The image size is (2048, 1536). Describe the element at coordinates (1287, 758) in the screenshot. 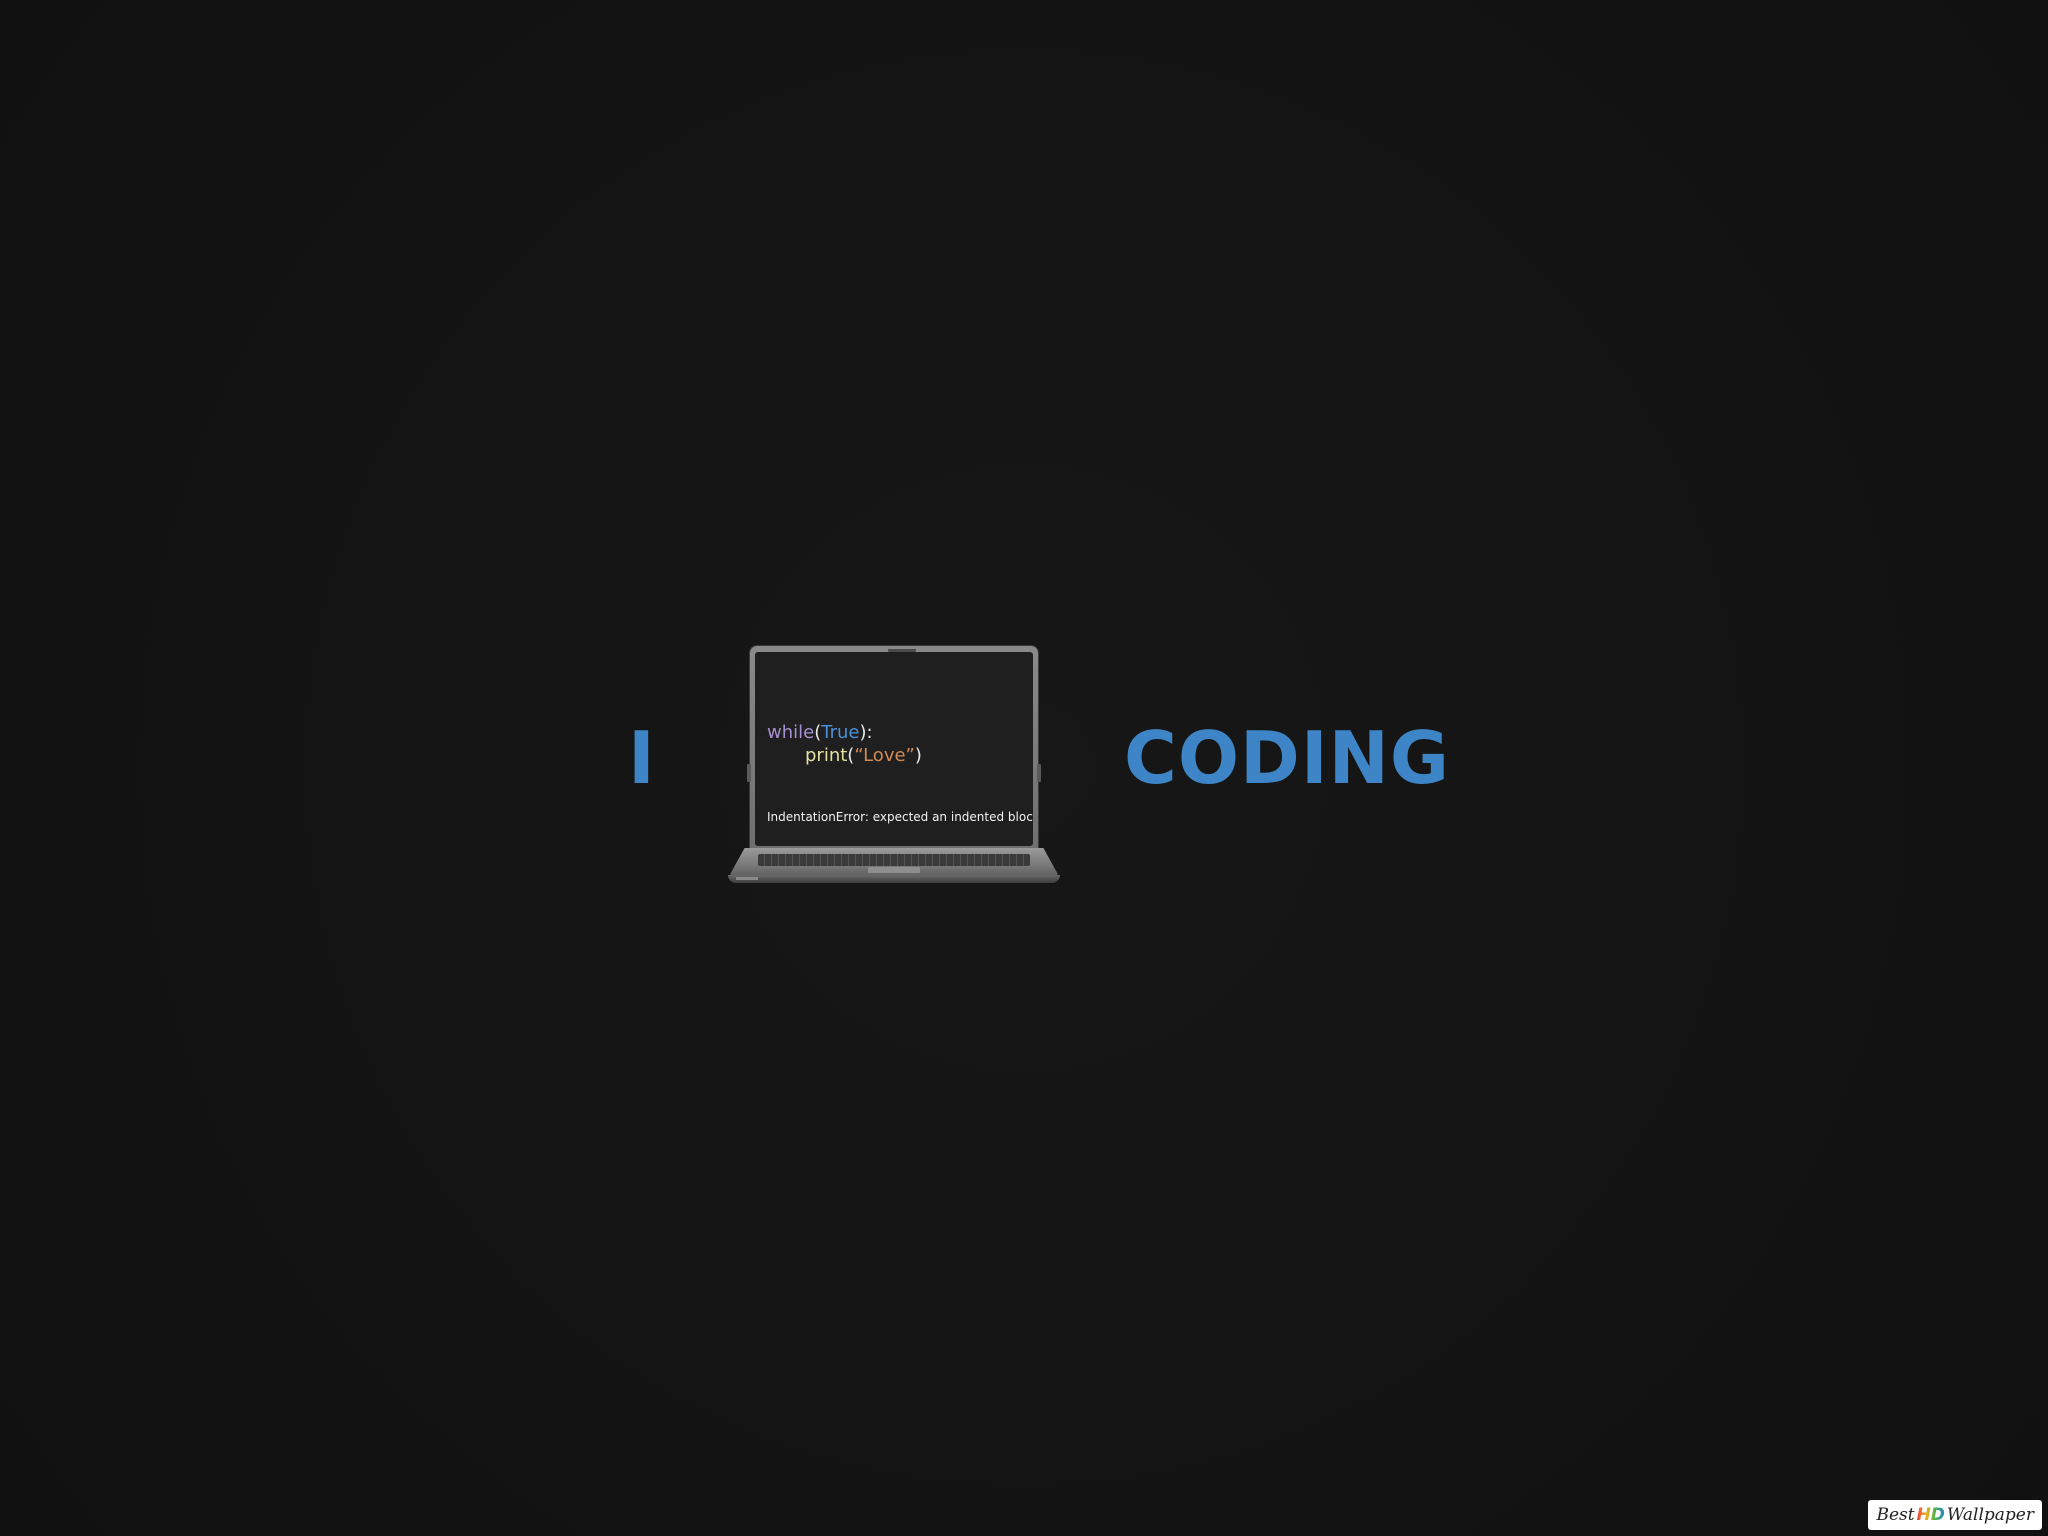

I see `headline-object: CODING` at that location.